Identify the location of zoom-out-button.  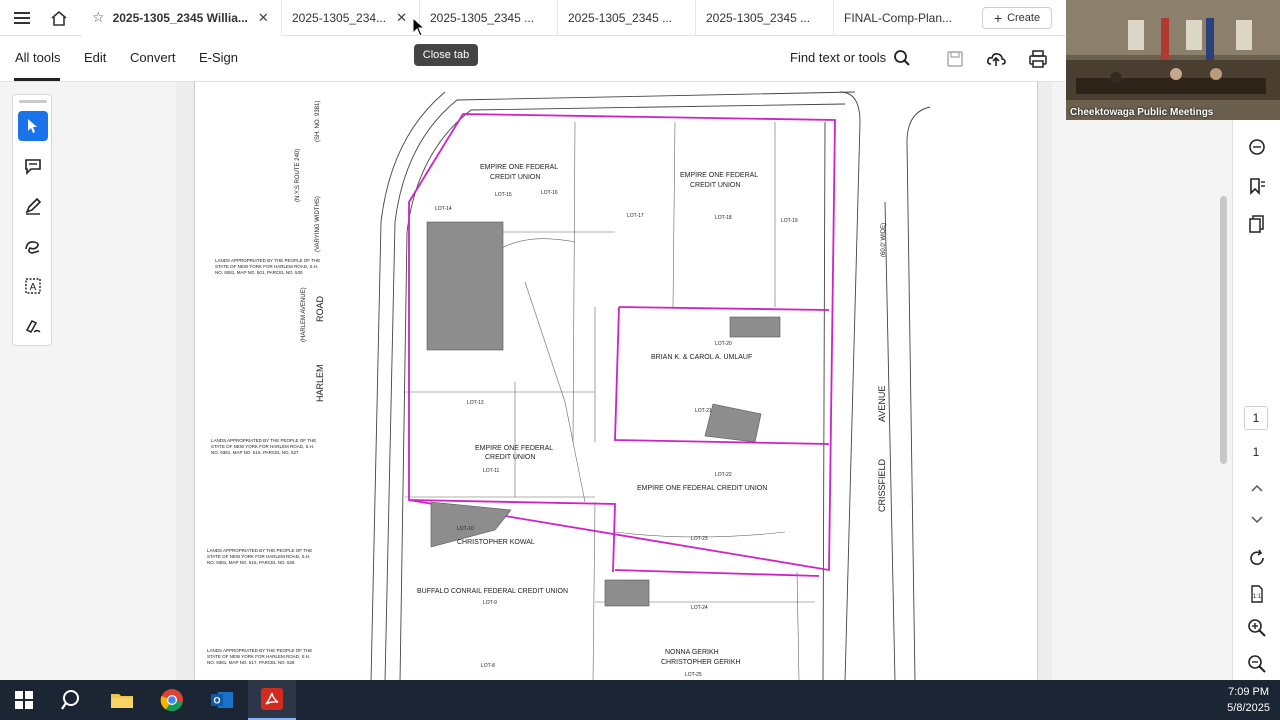
(1257, 664).